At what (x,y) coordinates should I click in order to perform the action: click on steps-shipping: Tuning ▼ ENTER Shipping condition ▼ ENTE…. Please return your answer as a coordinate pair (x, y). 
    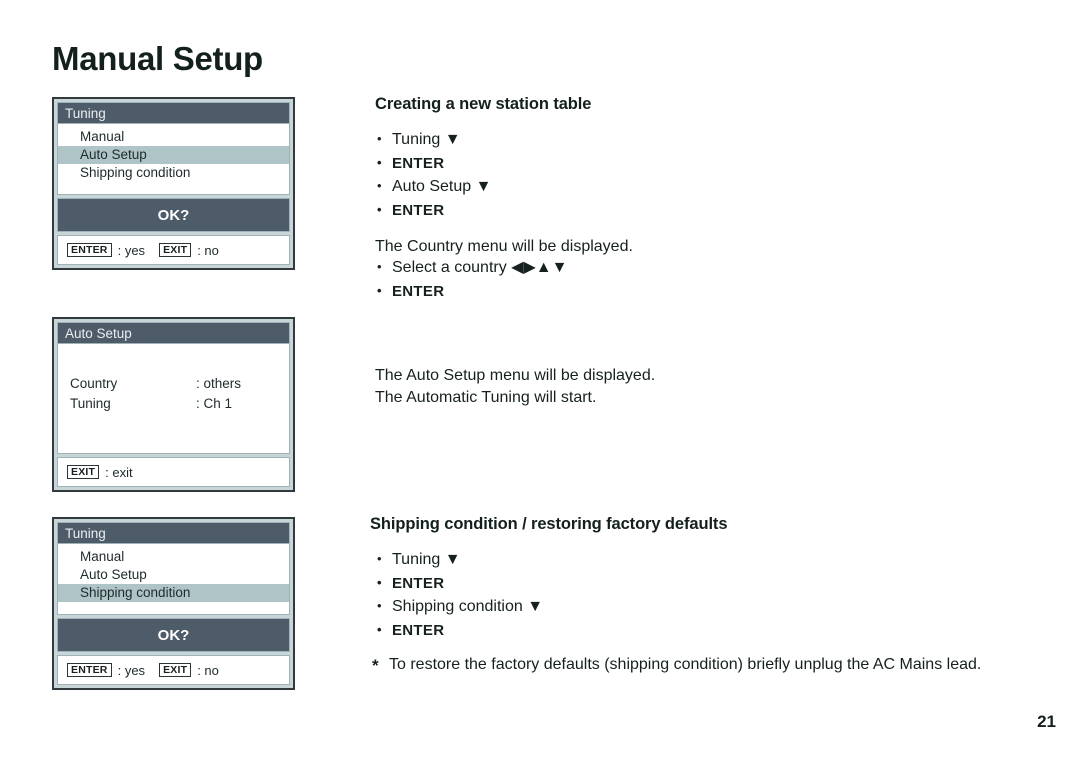
    Looking at the image, I should click on (459, 595).